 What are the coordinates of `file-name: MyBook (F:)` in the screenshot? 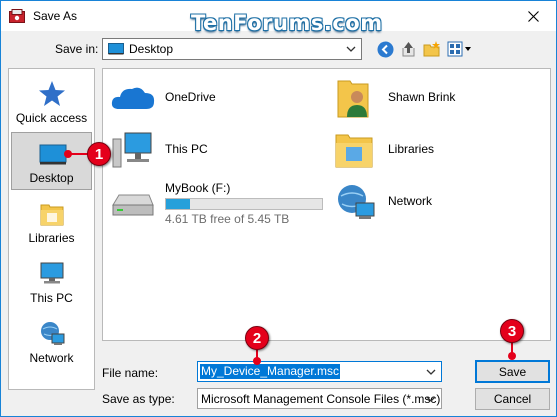 It's located at (198, 188).